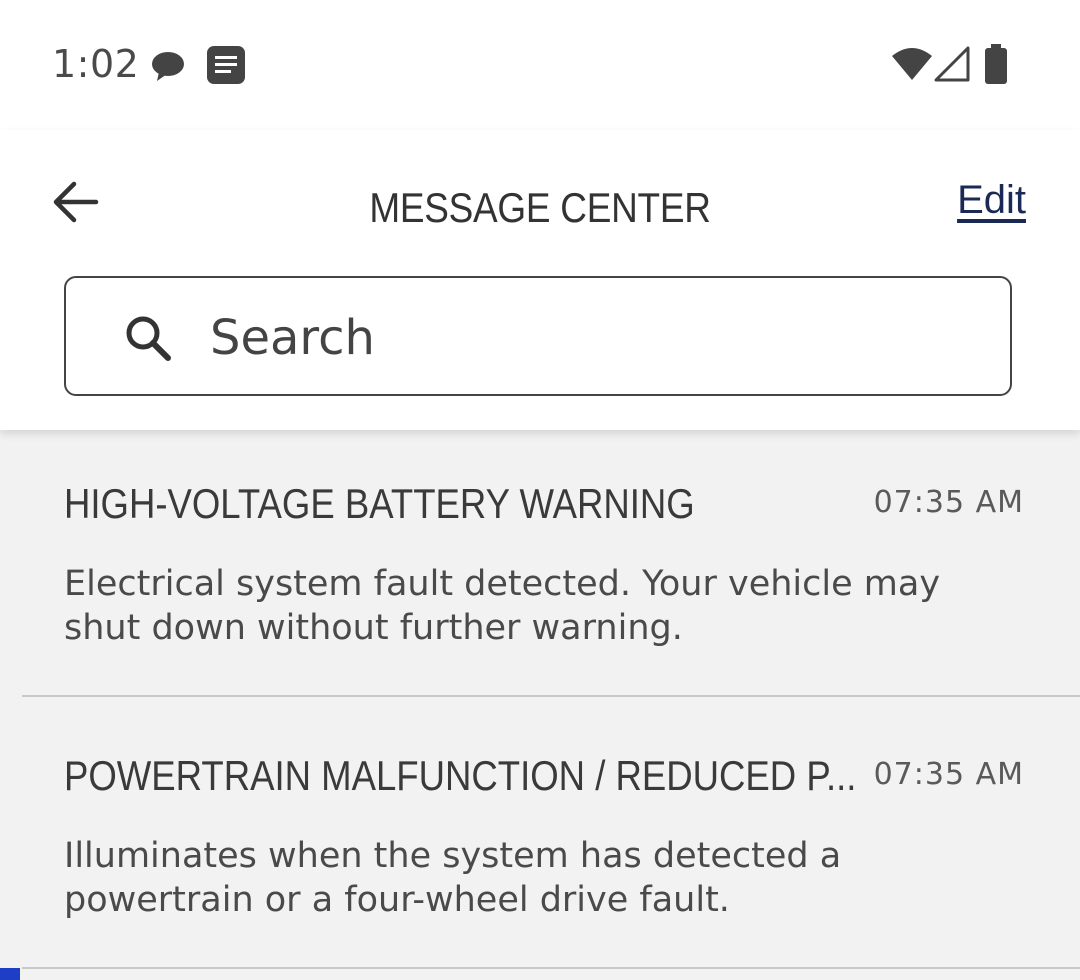  Describe the element at coordinates (952, 64) in the screenshot. I see `cell-signal-icon` at that location.